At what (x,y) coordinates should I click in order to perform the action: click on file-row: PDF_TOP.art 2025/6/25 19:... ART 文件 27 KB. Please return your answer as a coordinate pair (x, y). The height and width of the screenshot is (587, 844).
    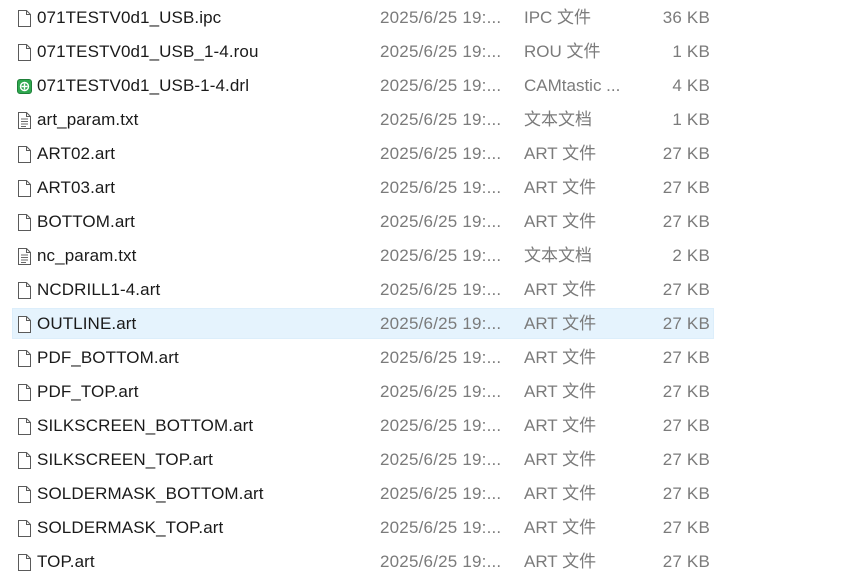
    Looking at the image, I should click on (422, 392).